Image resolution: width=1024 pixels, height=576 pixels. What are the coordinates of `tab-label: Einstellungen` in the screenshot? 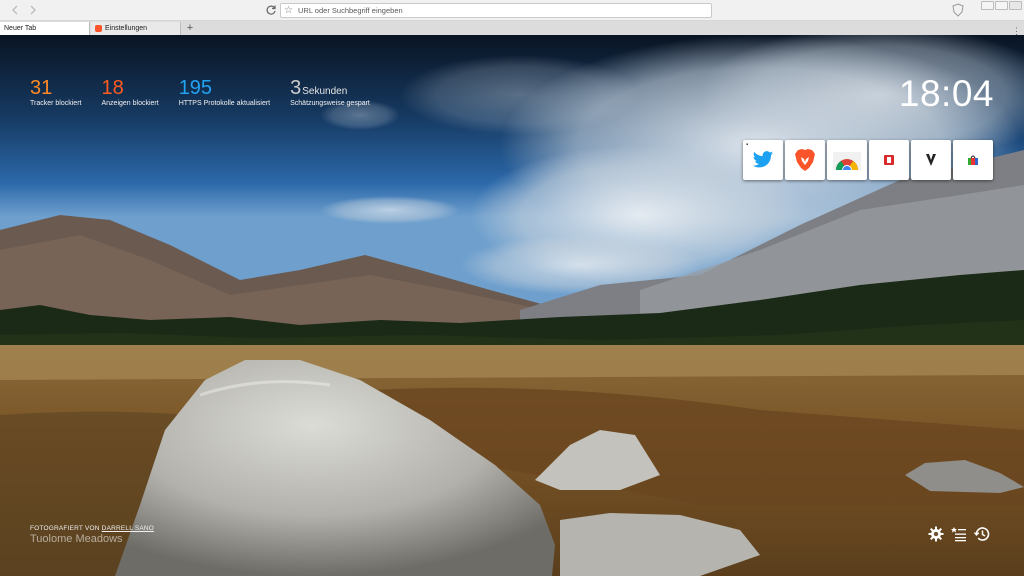 It's located at (126, 28).